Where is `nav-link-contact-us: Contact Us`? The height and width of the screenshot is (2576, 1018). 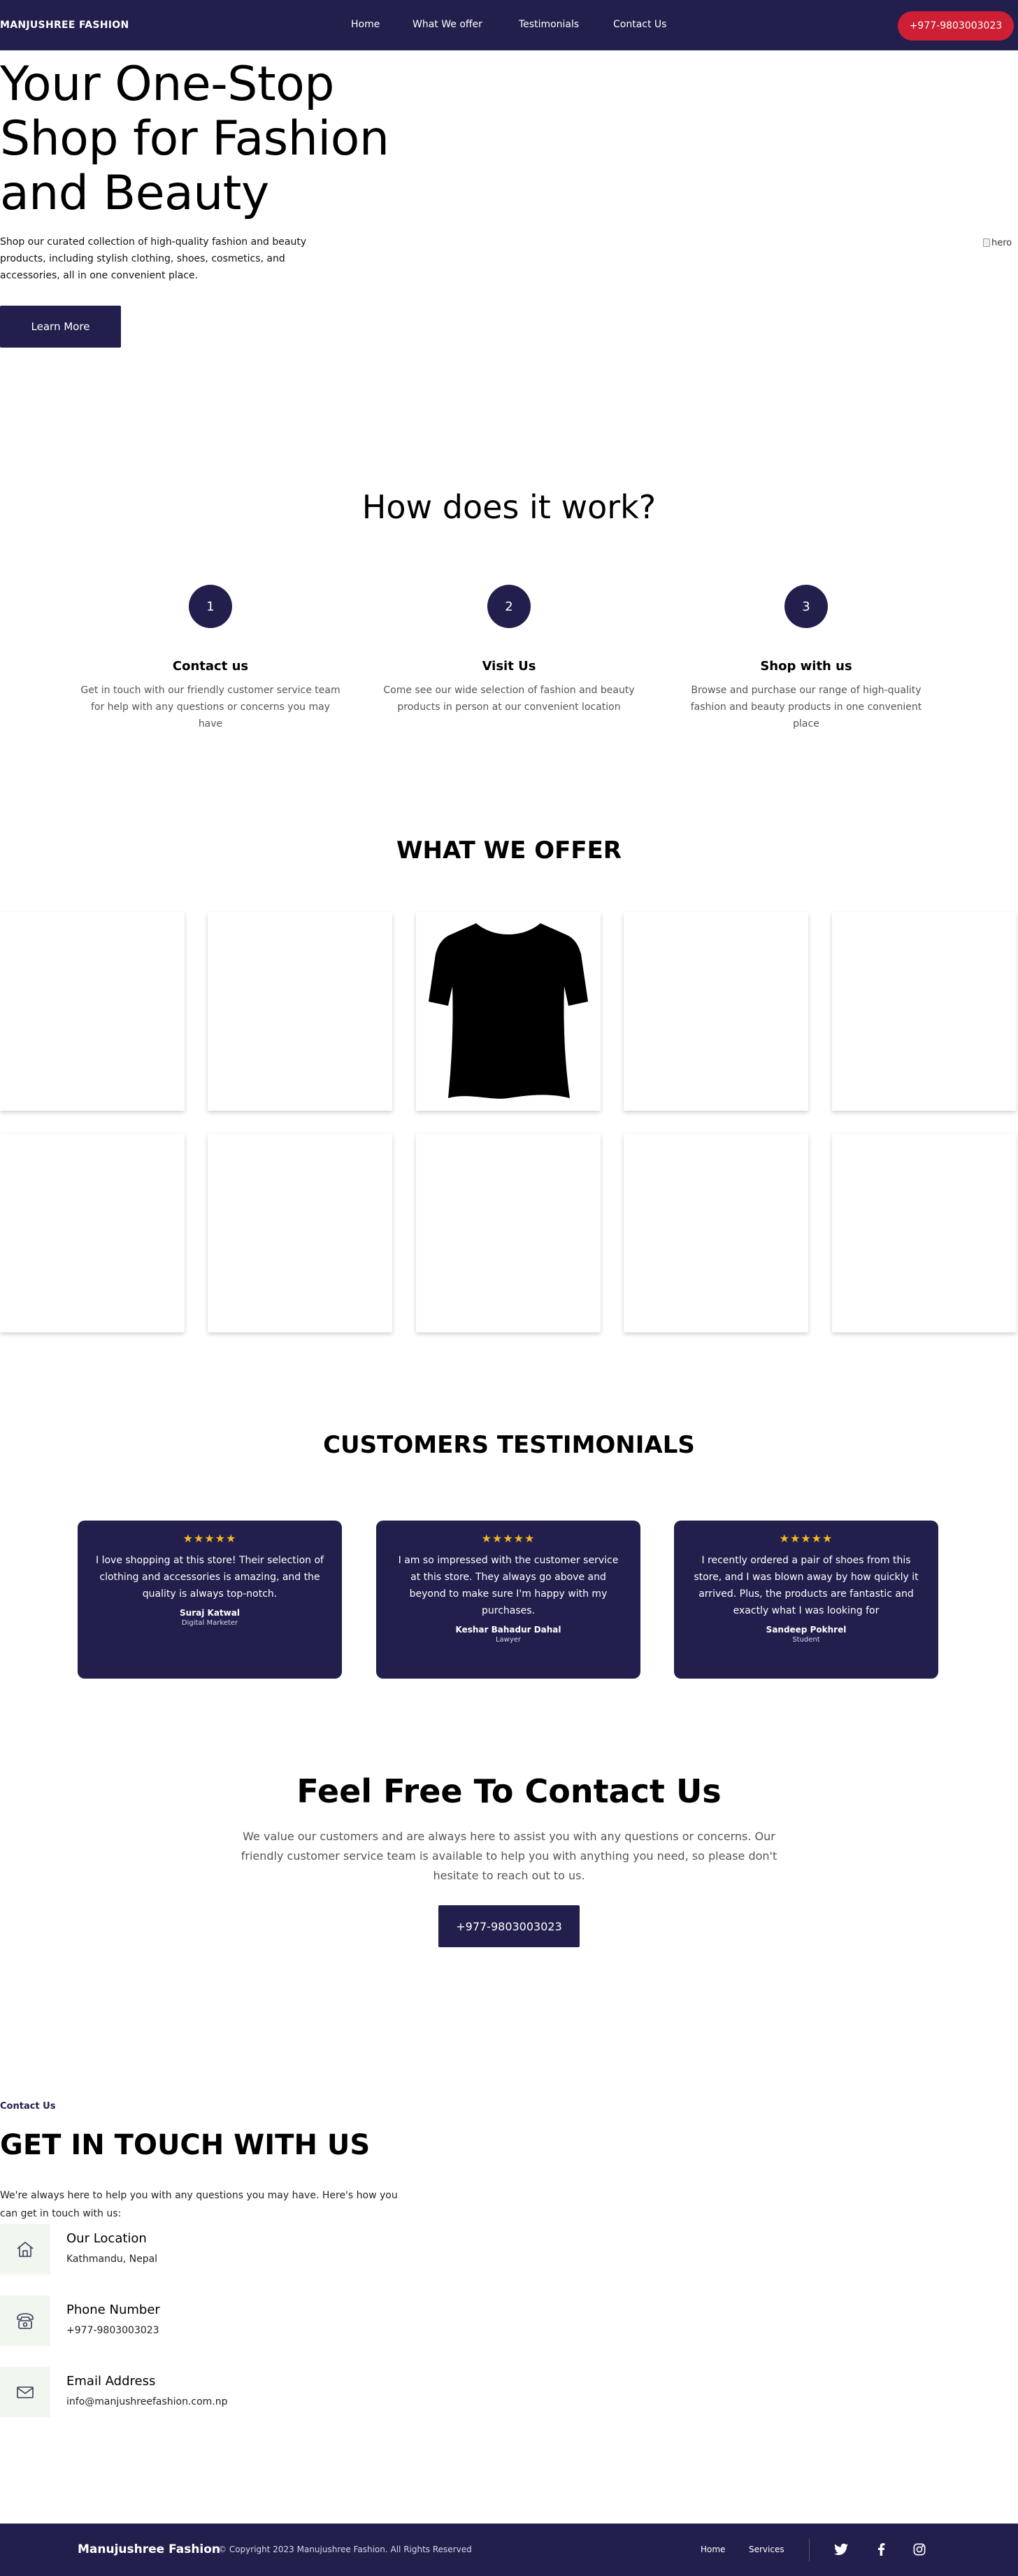
nav-link-contact-us: Contact Us is located at coordinates (639, 24).